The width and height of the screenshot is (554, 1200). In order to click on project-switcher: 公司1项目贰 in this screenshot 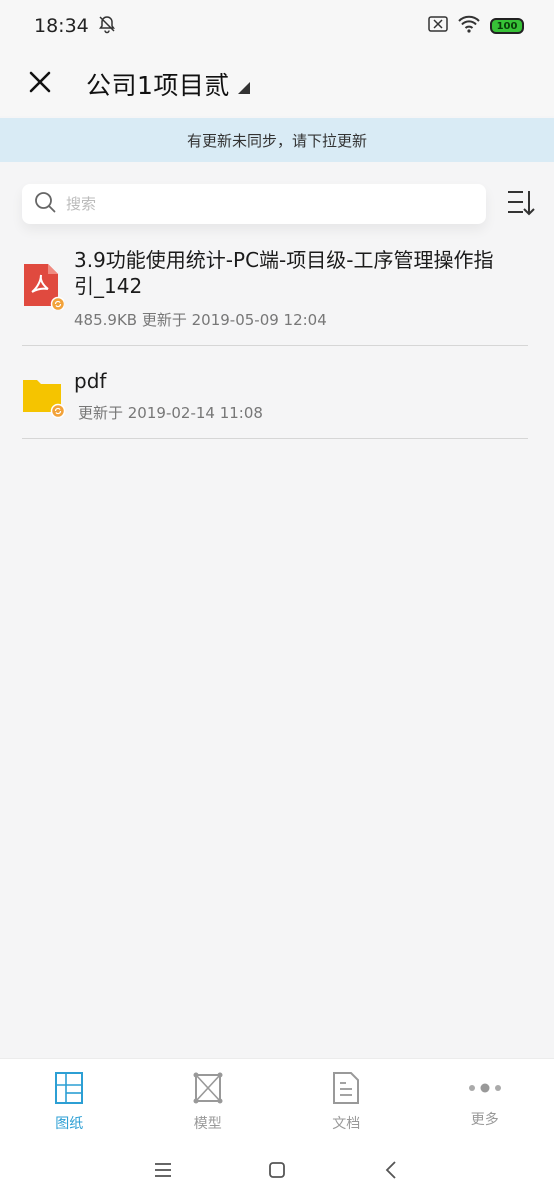, I will do `click(168, 84)`.